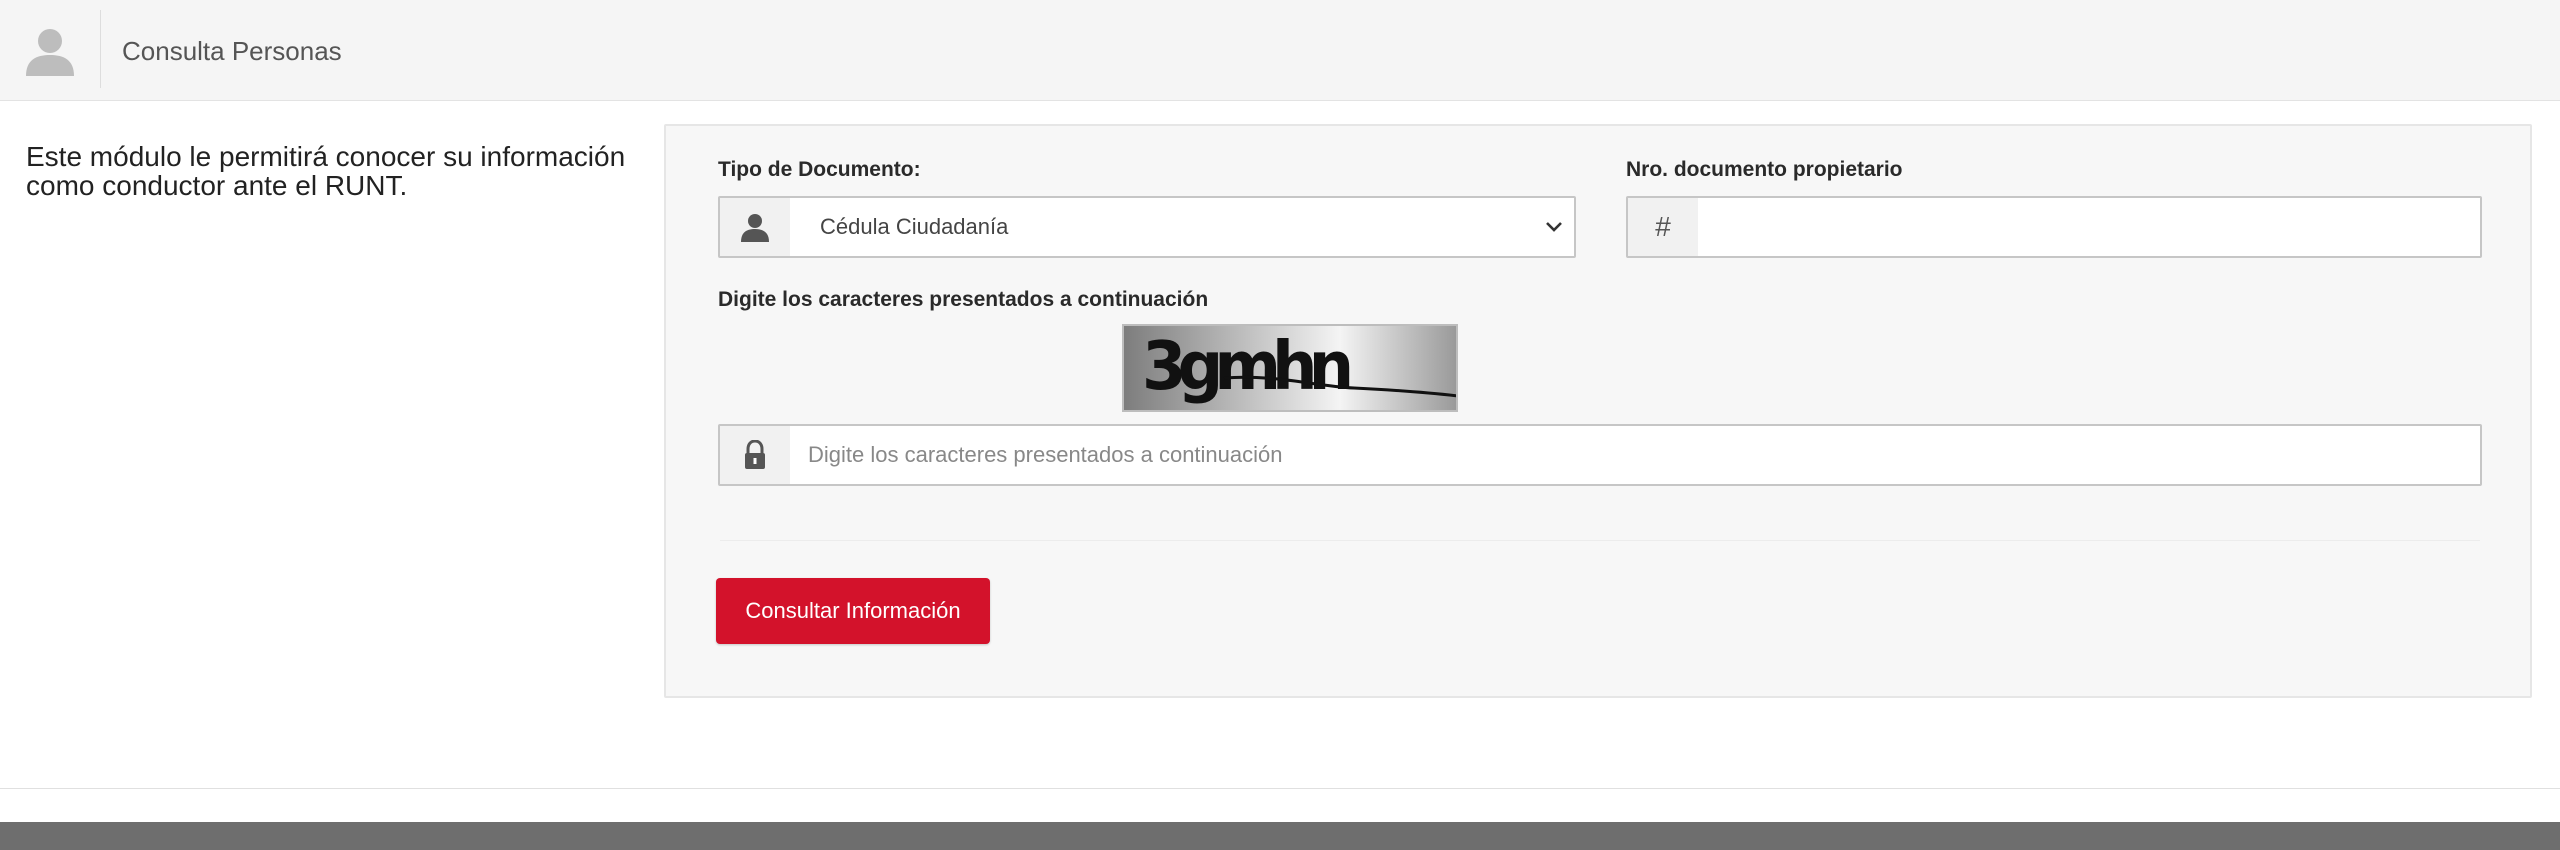 The width and height of the screenshot is (2560, 850). Describe the element at coordinates (1600, 540) in the screenshot. I see `form-separator` at that location.